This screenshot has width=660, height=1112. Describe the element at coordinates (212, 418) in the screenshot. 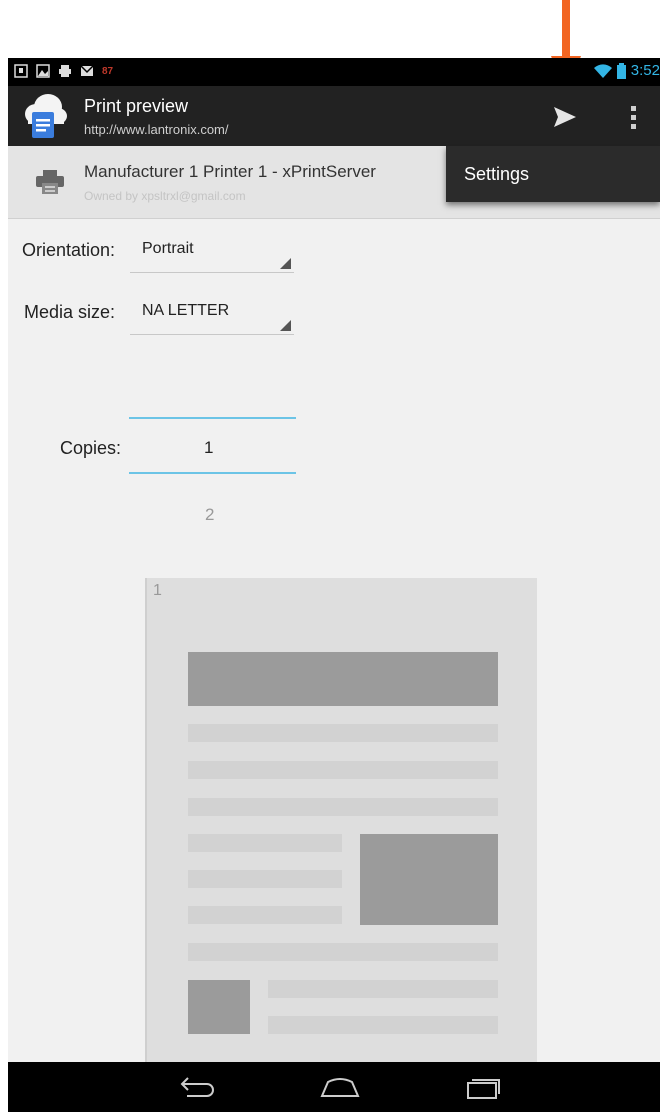

I see `copies-picker-top-line` at that location.